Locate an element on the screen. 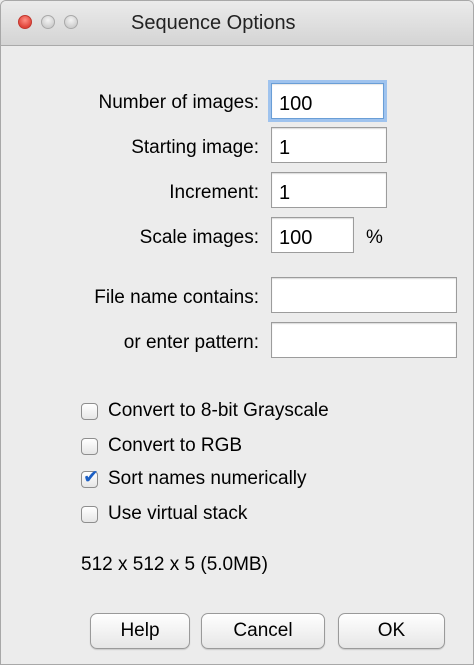  percent-unit-label: % is located at coordinates (374, 237).